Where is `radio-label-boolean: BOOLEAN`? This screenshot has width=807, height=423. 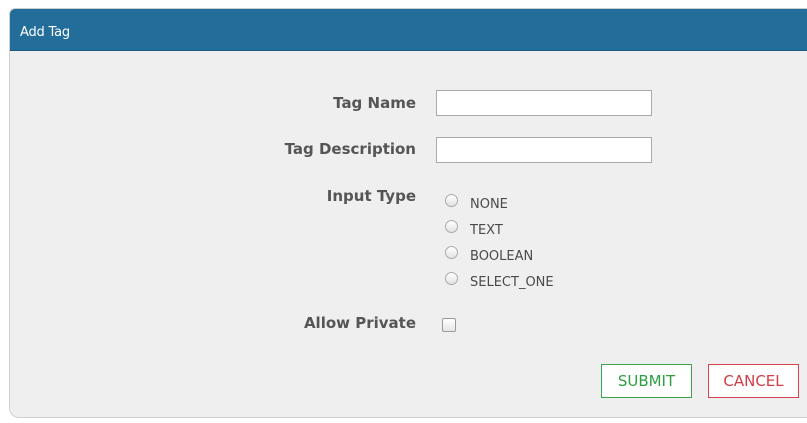
radio-label-boolean: BOOLEAN is located at coordinates (502, 256).